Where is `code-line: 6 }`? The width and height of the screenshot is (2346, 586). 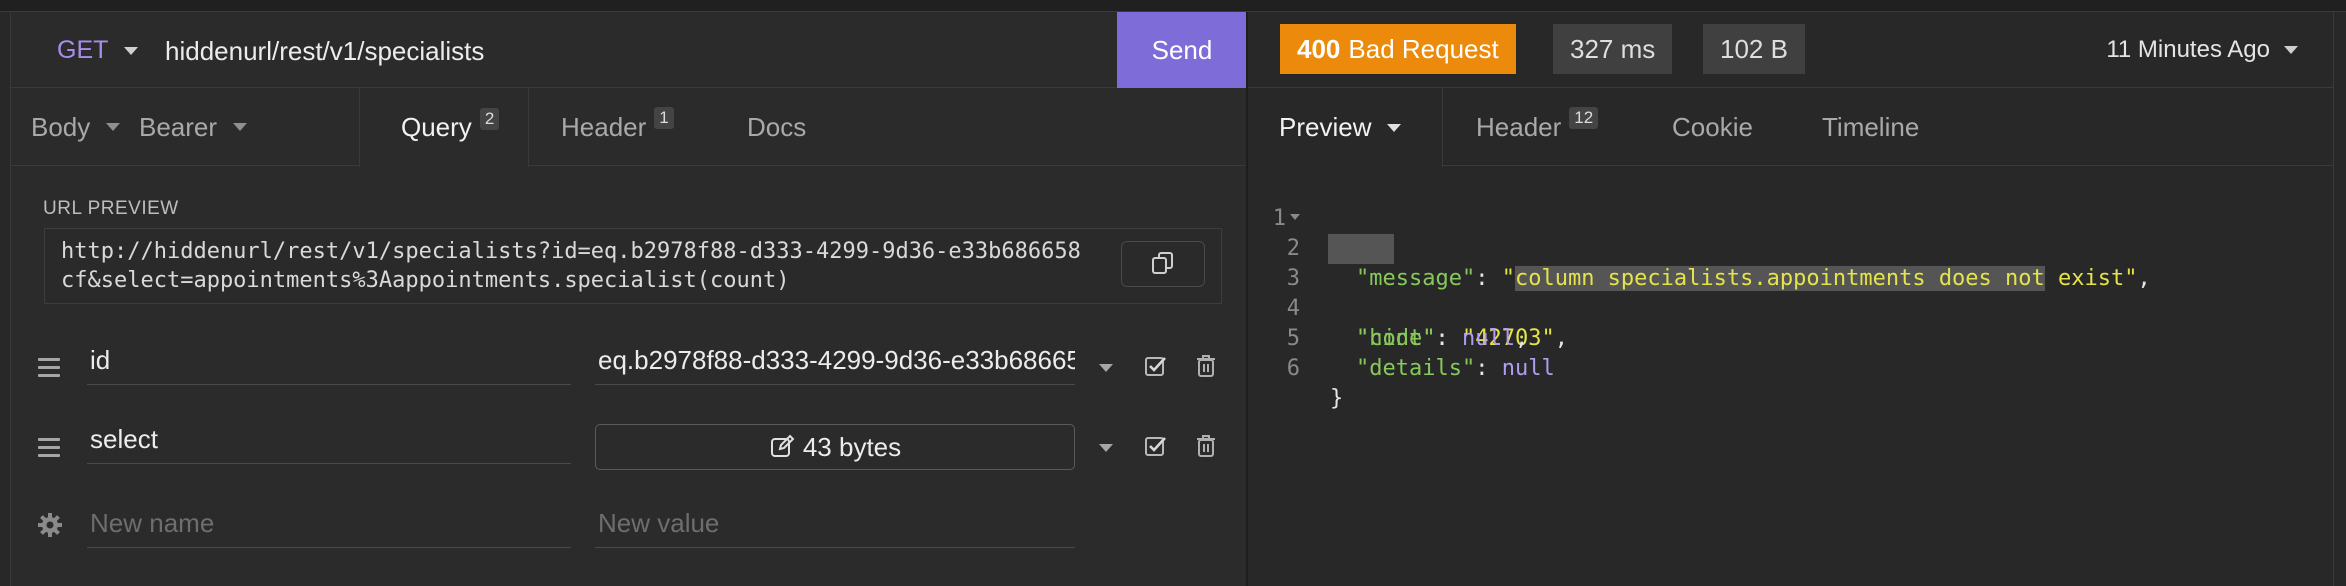 code-line: 6 } is located at coordinates (1791, 367).